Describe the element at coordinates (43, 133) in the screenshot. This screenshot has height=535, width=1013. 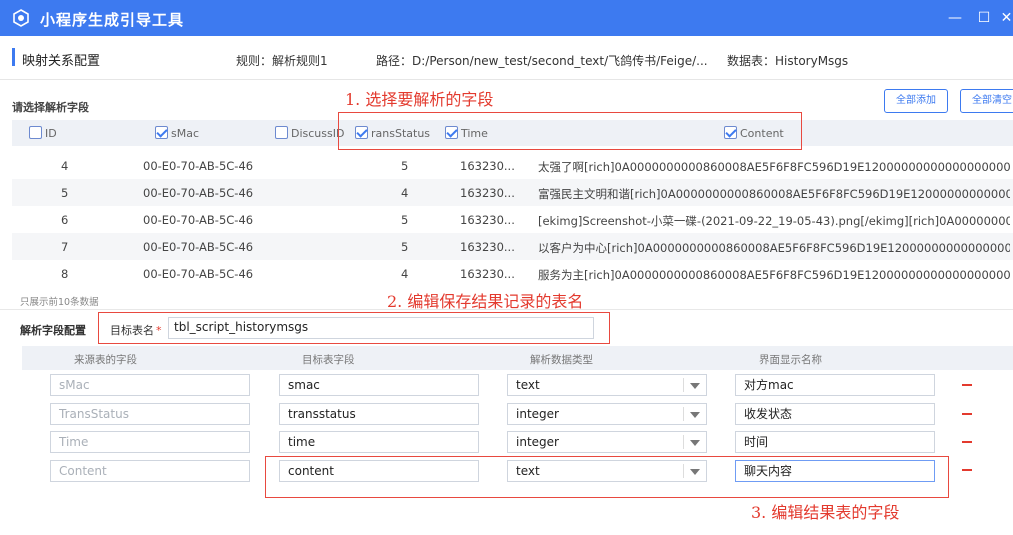
I see `column-id: ID` at that location.